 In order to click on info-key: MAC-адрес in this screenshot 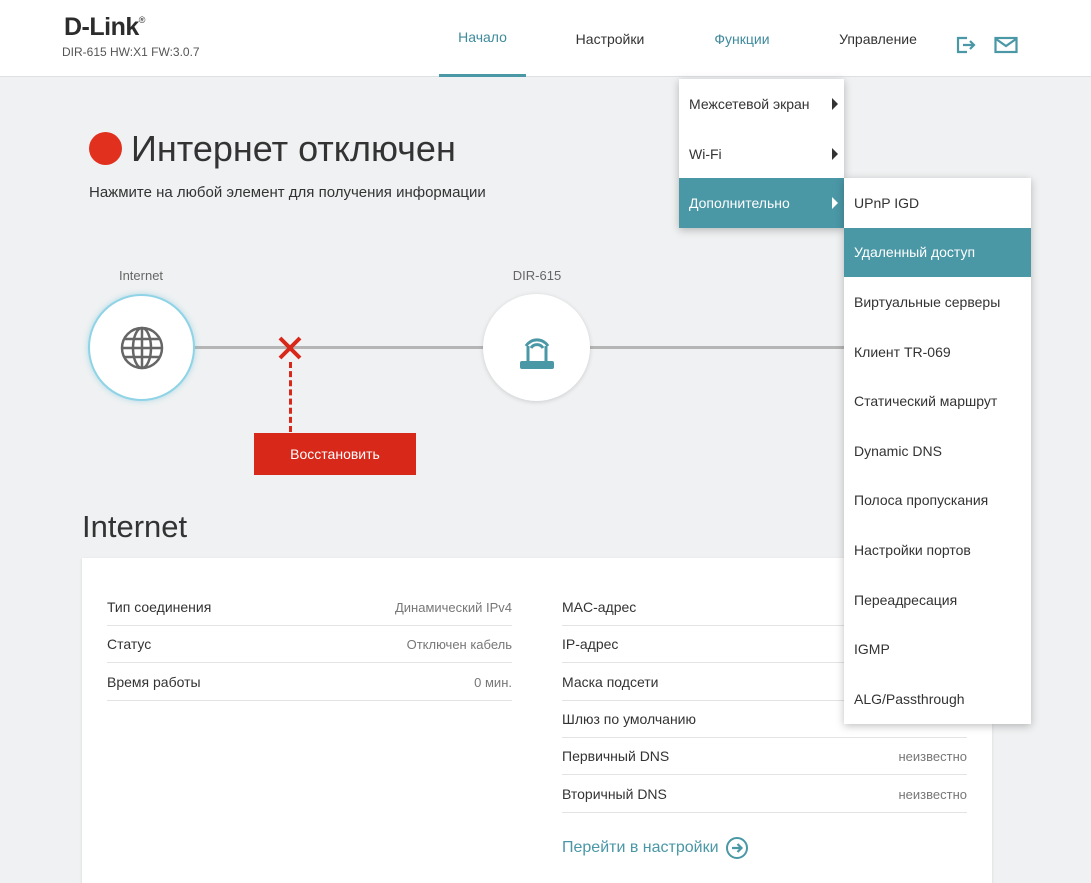, I will do `click(599, 607)`.